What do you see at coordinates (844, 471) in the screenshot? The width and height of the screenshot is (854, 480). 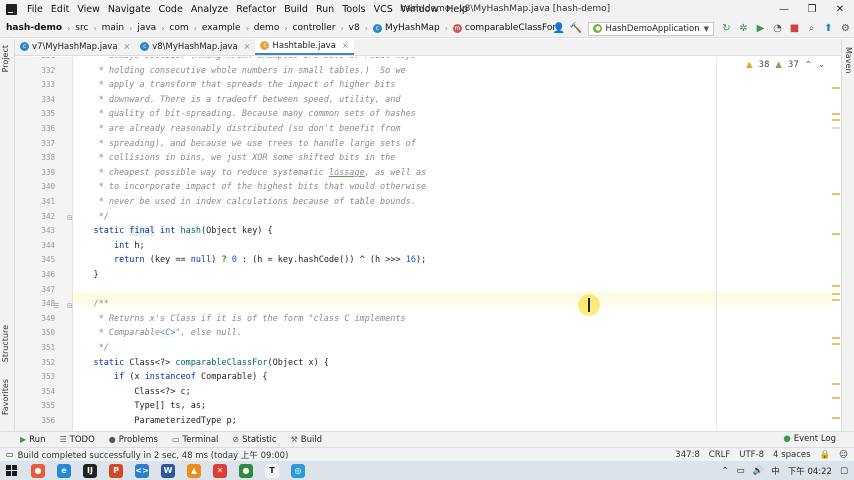 I see `notification-icon: ▢` at bounding box center [844, 471].